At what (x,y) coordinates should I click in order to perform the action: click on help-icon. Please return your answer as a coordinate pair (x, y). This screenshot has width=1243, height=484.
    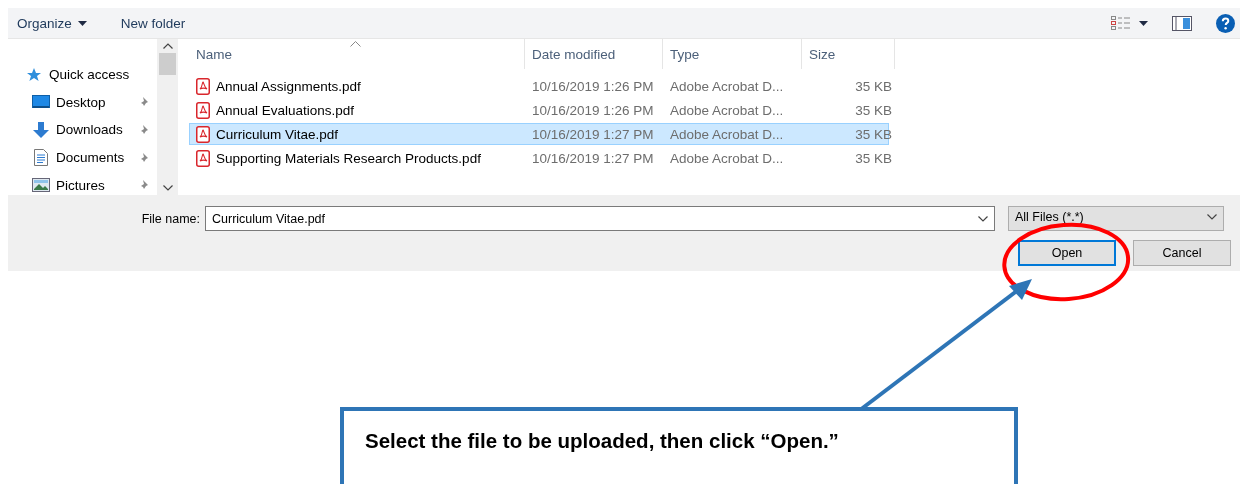
    Looking at the image, I should click on (1225, 23).